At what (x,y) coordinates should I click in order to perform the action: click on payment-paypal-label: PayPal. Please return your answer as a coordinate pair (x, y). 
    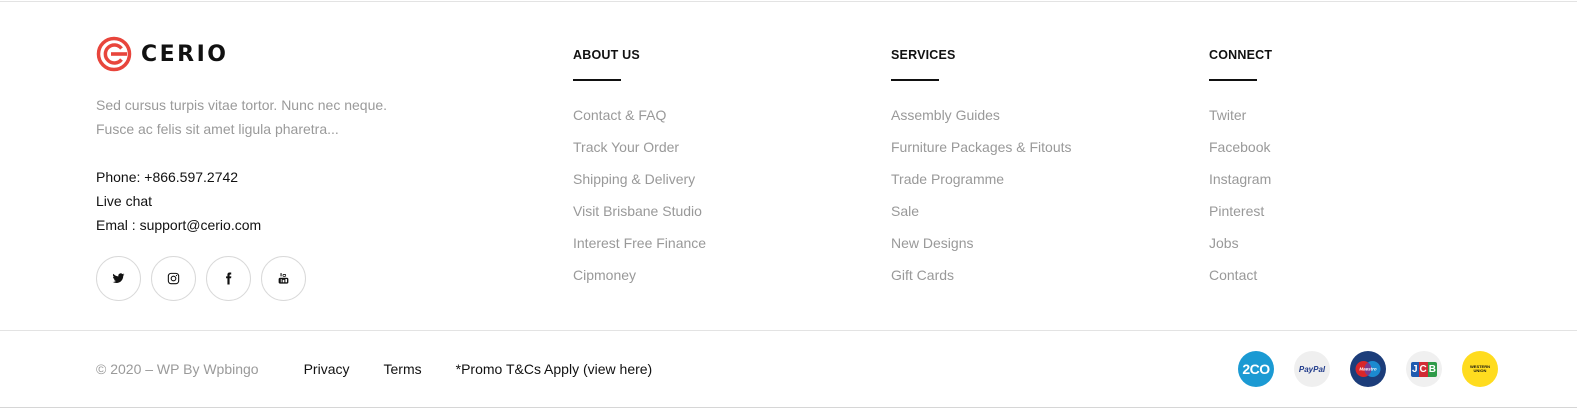
    Looking at the image, I should click on (1312, 369).